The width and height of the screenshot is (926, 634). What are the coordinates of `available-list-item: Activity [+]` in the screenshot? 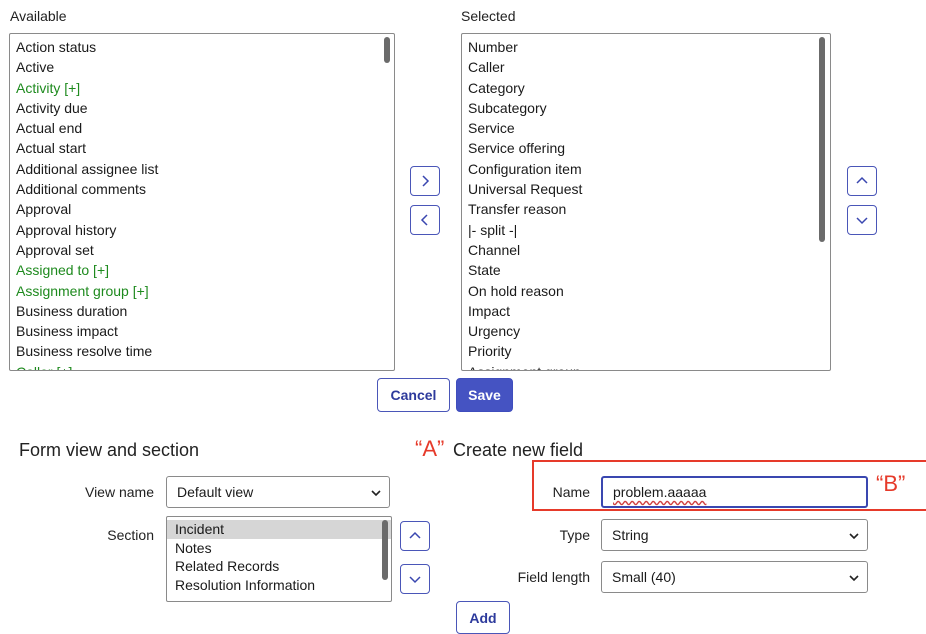 It's located at (205, 88).